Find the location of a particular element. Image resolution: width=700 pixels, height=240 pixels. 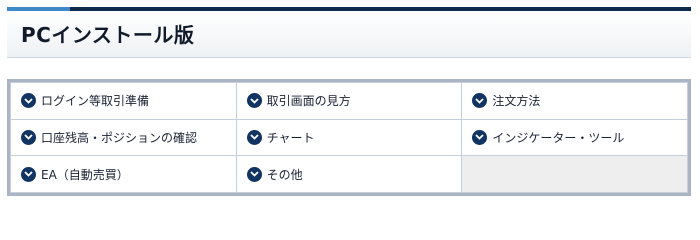

menu-cell: EA（自動売買） is located at coordinates (123, 174).